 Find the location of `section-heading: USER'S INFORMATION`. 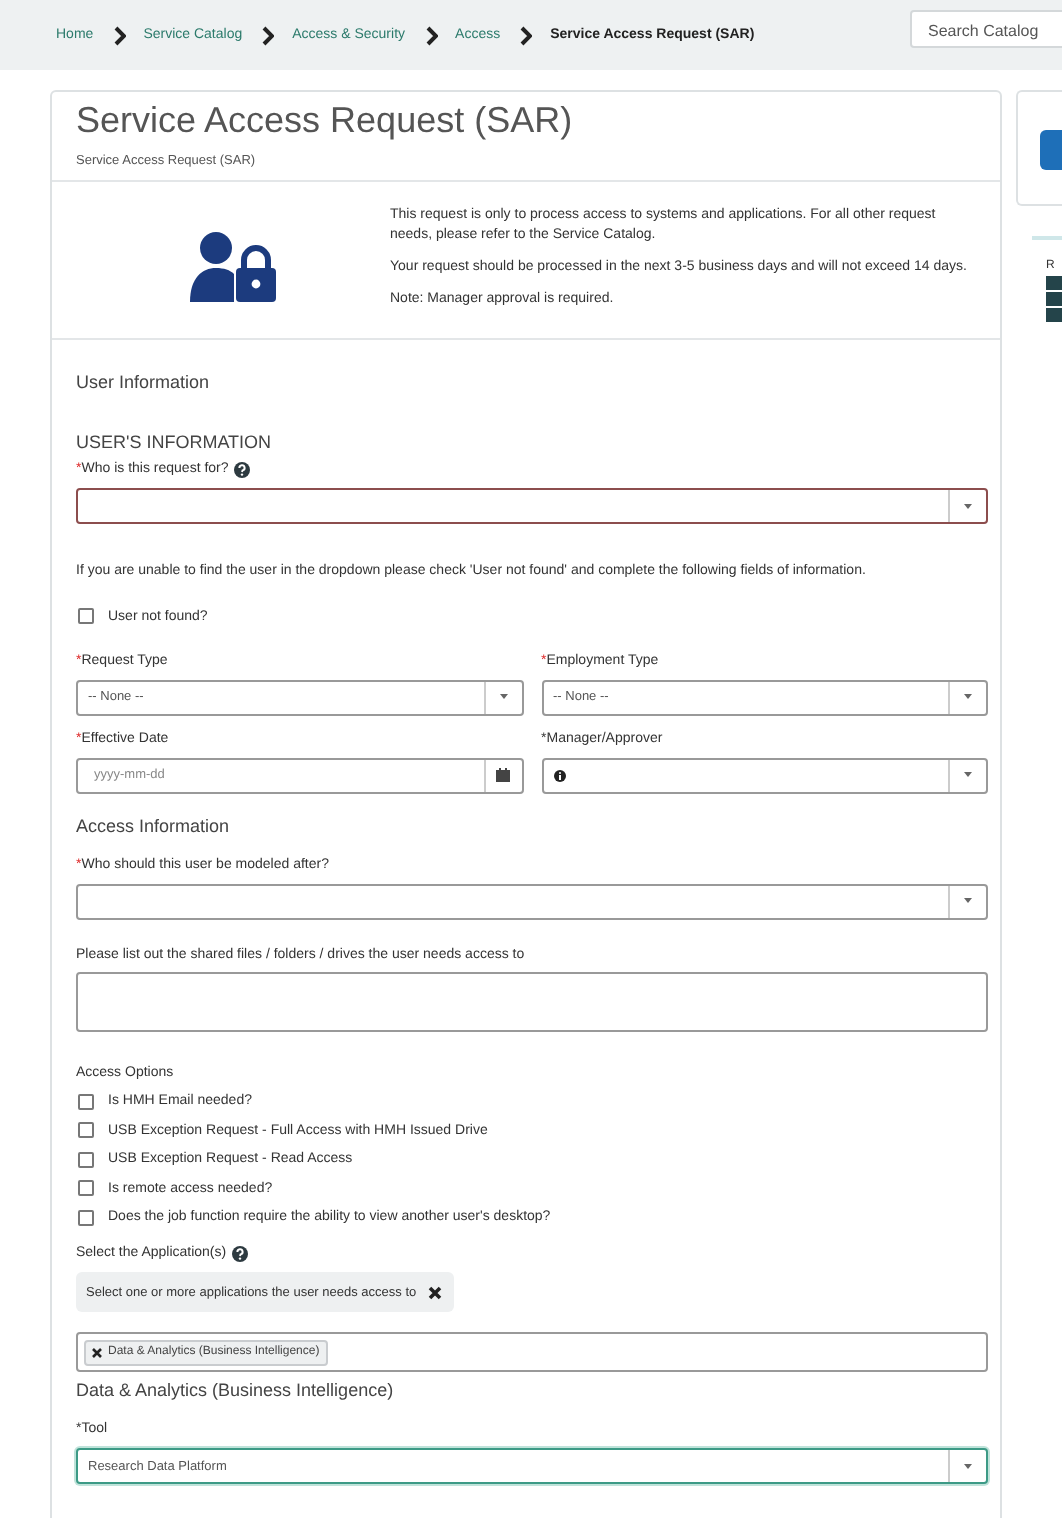

section-heading: USER'S INFORMATION is located at coordinates (175, 442).